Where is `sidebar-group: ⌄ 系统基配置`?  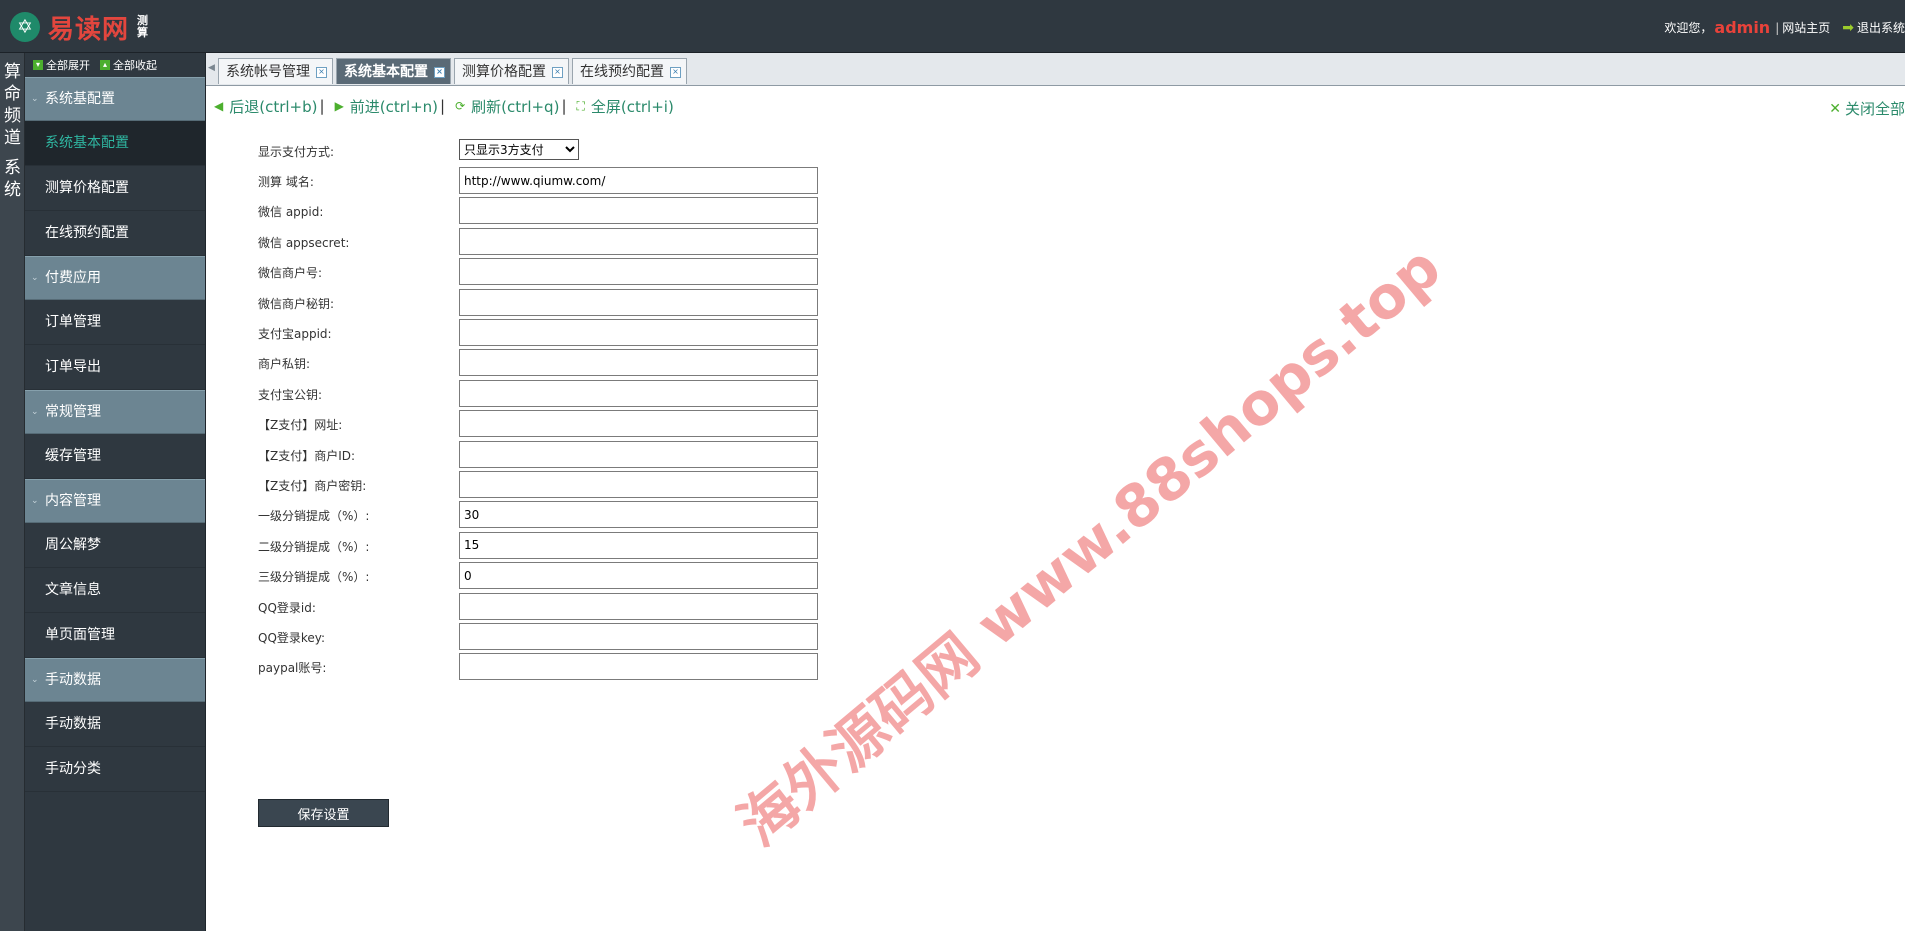 sidebar-group: ⌄ 系统基配置 is located at coordinates (115, 99).